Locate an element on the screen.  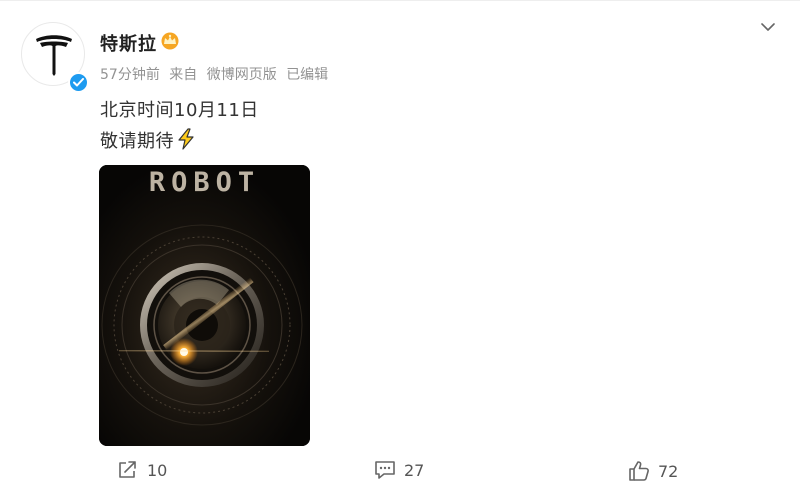
lightning-icon is located at coordinates (186, 139).